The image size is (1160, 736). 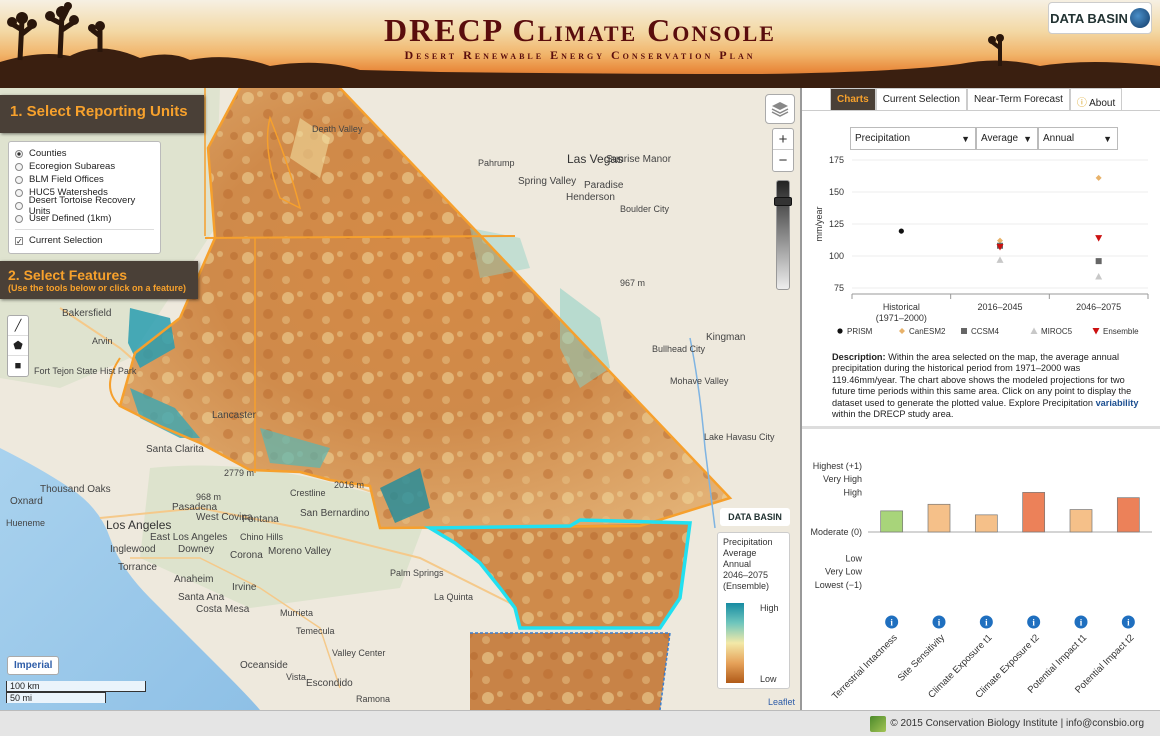 What do you see at coordinates (19, 240) in the screenshot?
I see `checkbox-icon: ✓` at bounding box center [19, 240].